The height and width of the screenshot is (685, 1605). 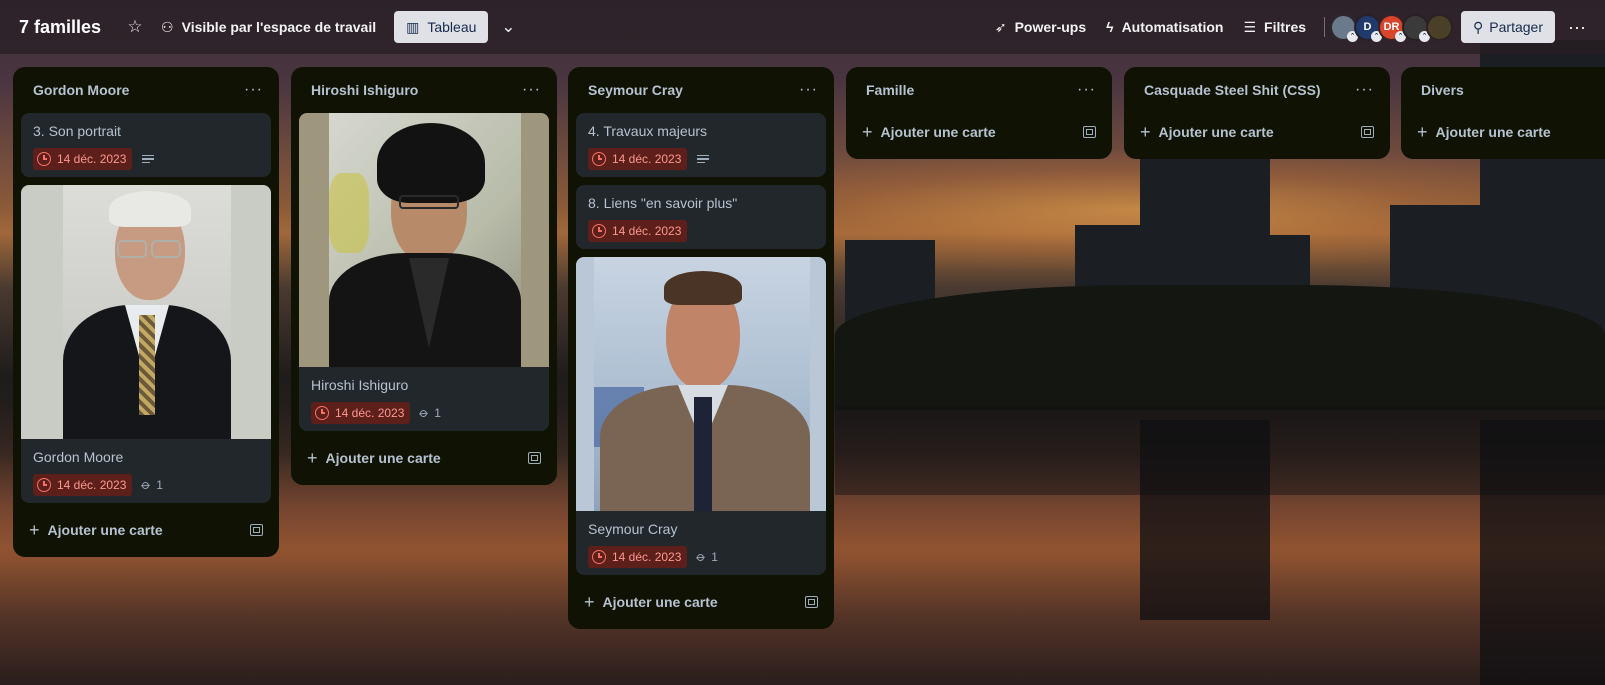 What do you see at coordinates (508, 27) in the screenshot?
I see `chevron-down-icon: ⌄` at bounding box center [508, 27].